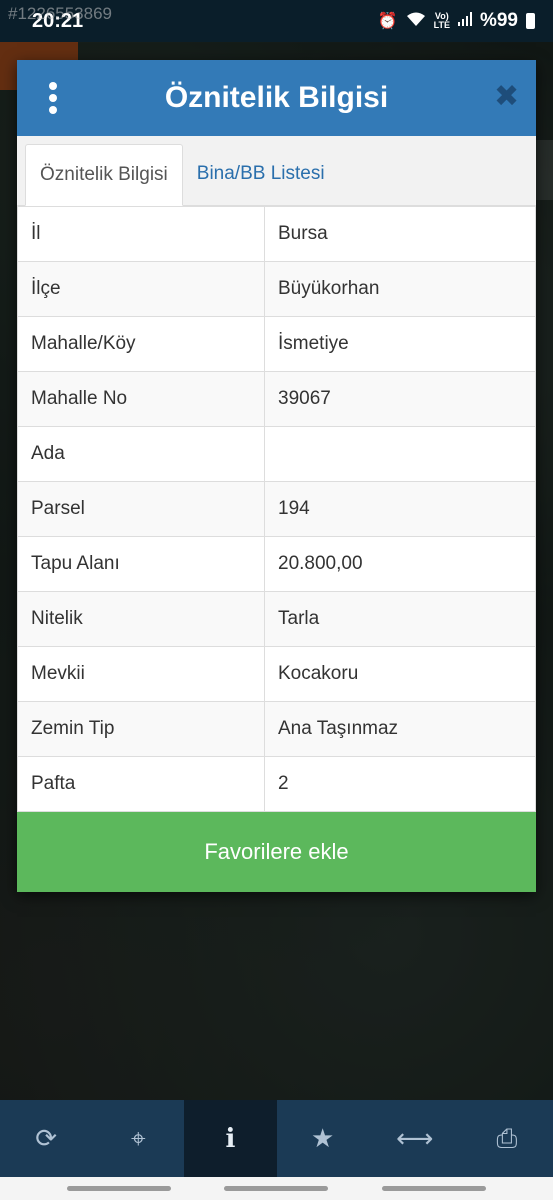 The height and width of the screenshot is (1200, 553). I want to click on attribute-value: 194, so click(400, 509).